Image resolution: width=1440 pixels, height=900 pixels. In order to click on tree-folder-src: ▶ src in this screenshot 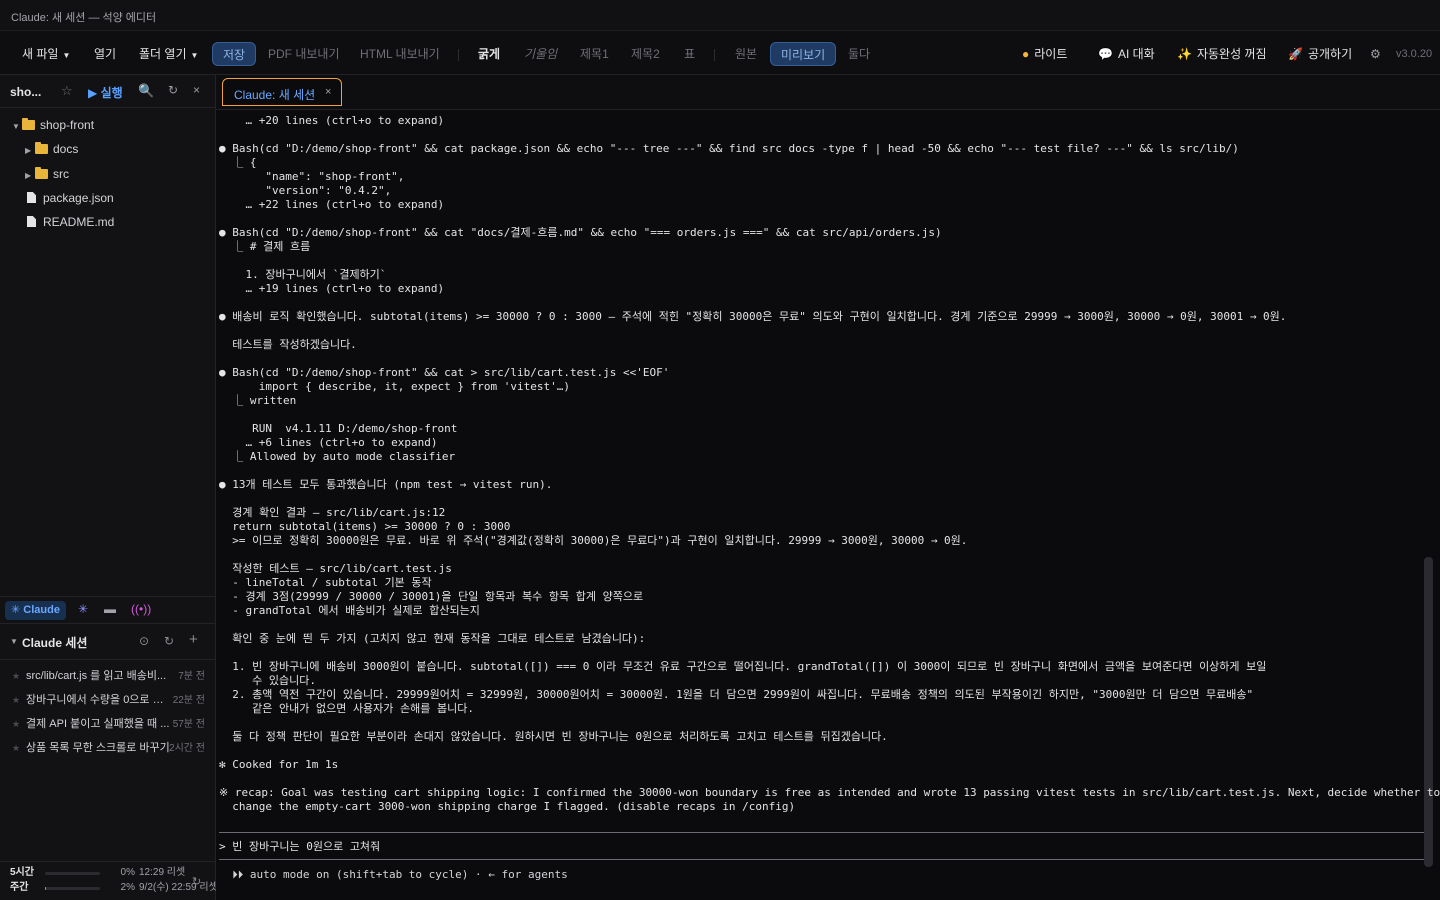, I will do `click(47, 174)`.